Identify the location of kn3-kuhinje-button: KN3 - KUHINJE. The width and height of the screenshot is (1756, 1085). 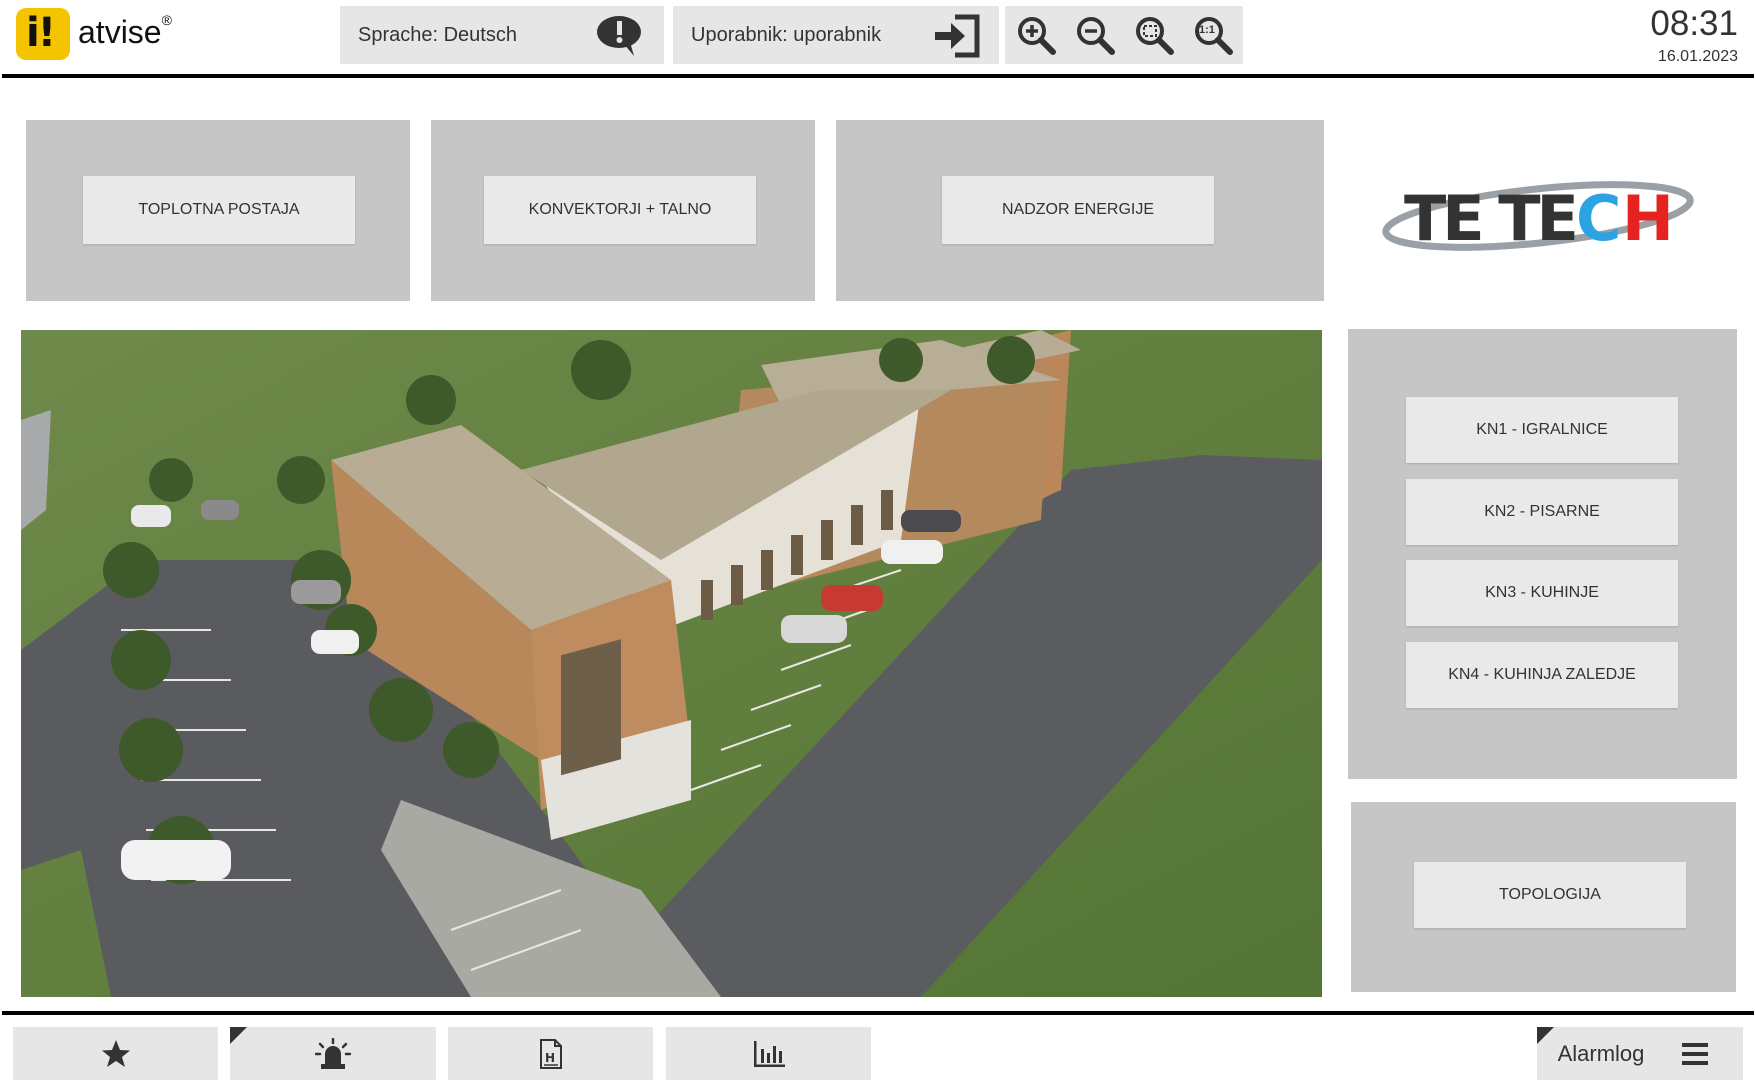
(1542, 593).